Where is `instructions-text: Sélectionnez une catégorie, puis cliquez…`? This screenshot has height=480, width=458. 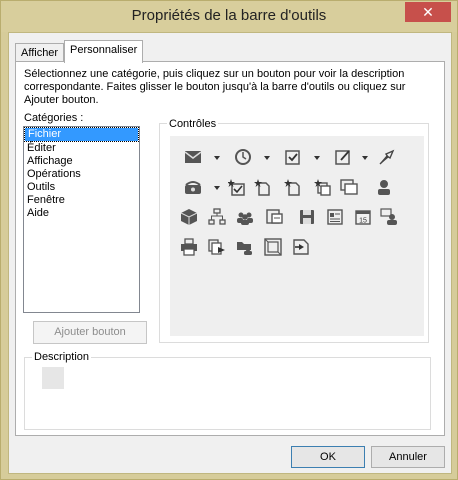
instructions-text: Sélectionnez une catégorie, puis cliquez… is located at coordinates (215, 87).